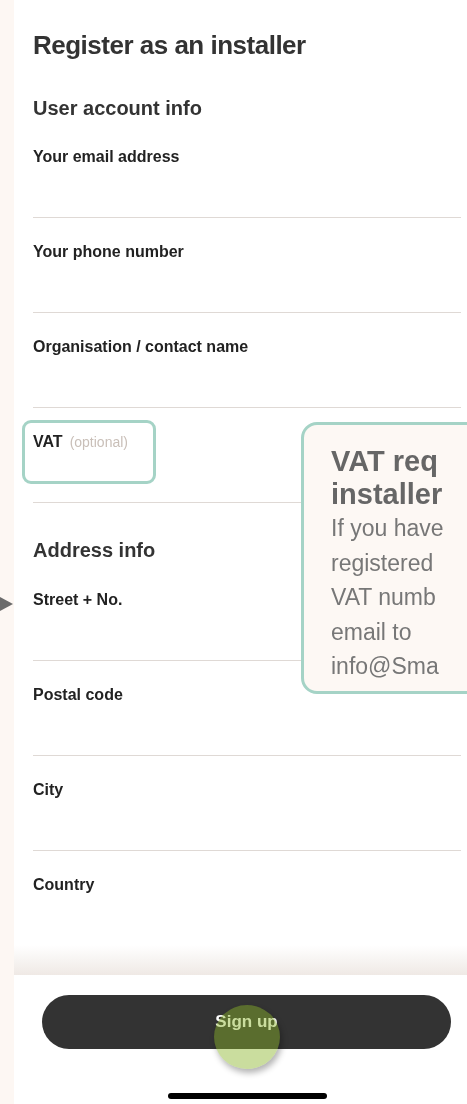 Image resolution: width=467 pixels, height=1104 pixels. What do you see at coordinates (387, 494) in the screenshot?
I see `tooltip-title: installer` at bounding box center [387, 494].